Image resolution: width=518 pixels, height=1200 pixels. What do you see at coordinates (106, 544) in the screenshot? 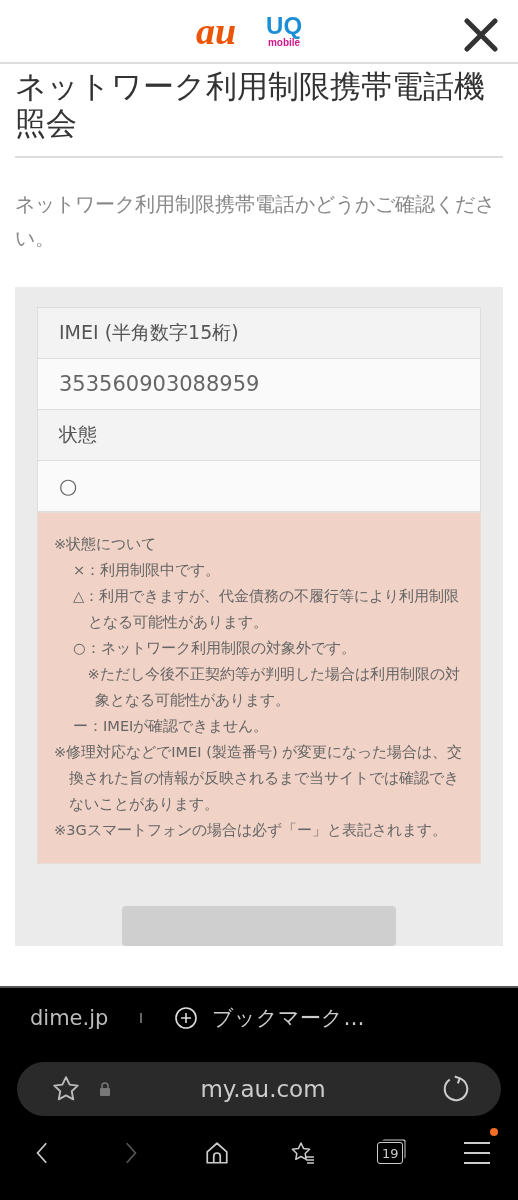
I see `note-text: ※状態について` at bounding box center [106, 544].